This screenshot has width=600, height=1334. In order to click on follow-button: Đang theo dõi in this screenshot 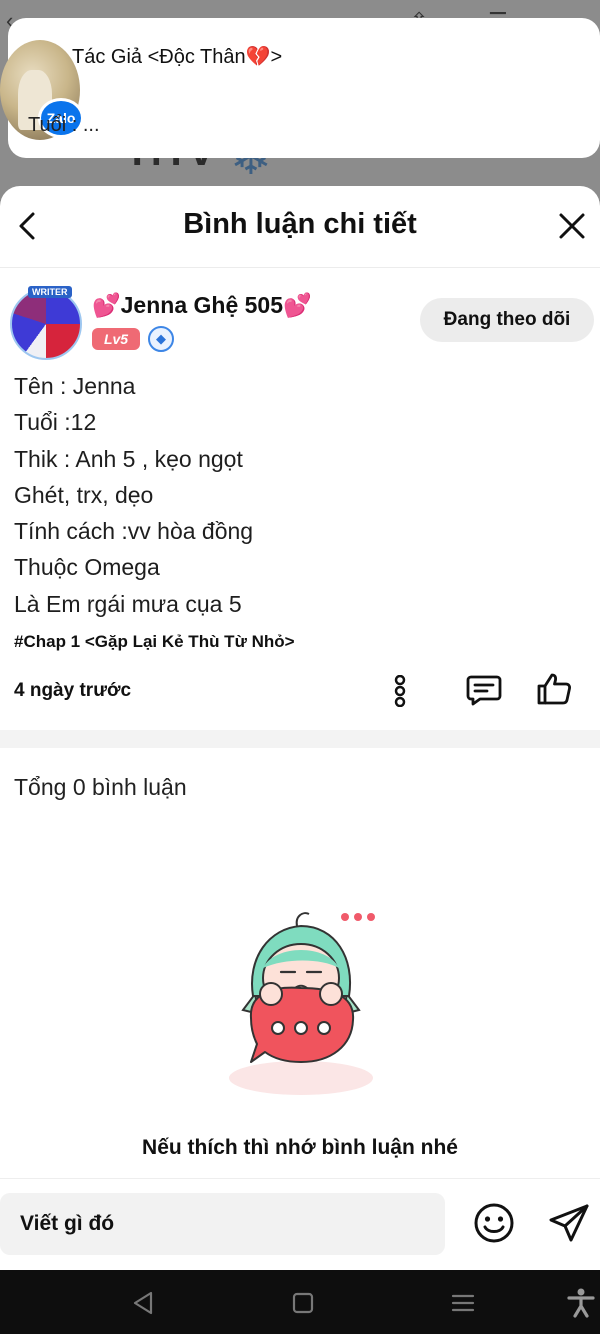, I will do `click(507, 320)`.